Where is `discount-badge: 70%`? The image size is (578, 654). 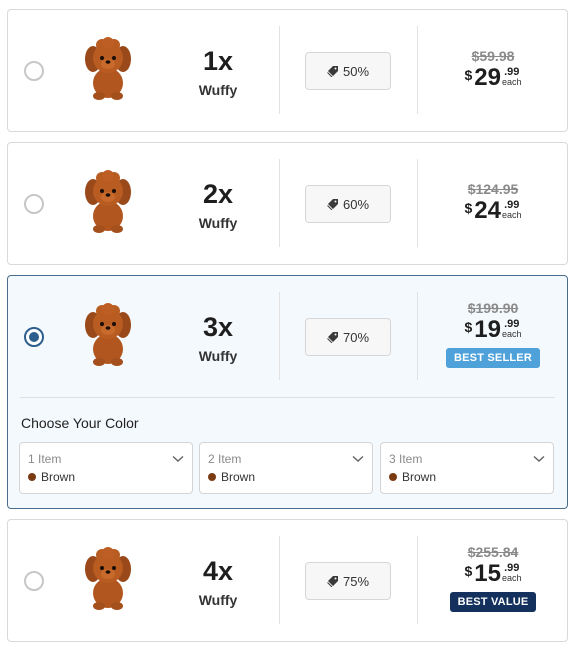
discount-badge: 70% is located at coordinates (348, 337).